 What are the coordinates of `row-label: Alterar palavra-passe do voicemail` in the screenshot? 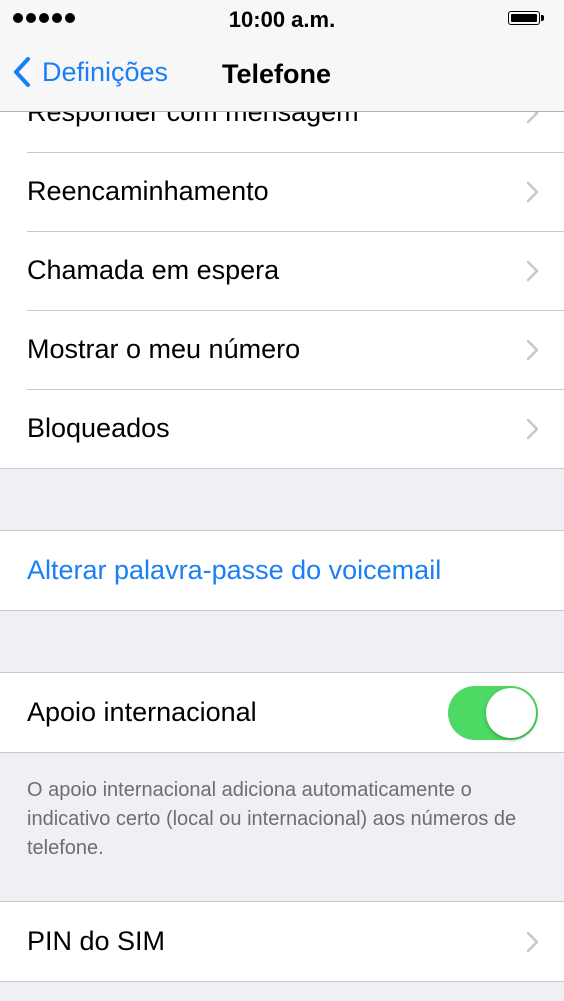 It's located at (234, 570).